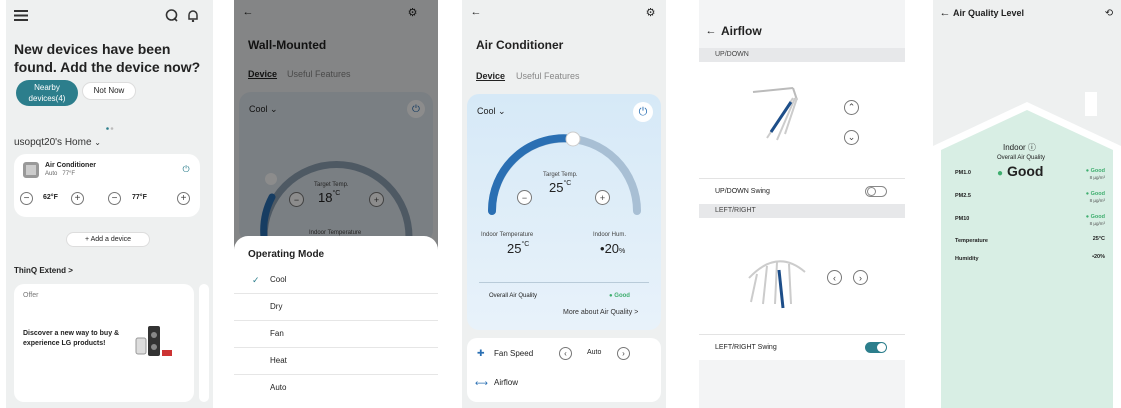  What do you see at coordinates (623, 353) in the screenshot?
I see `fan-speed-next-button: ›` at bounding box center [623, 353].